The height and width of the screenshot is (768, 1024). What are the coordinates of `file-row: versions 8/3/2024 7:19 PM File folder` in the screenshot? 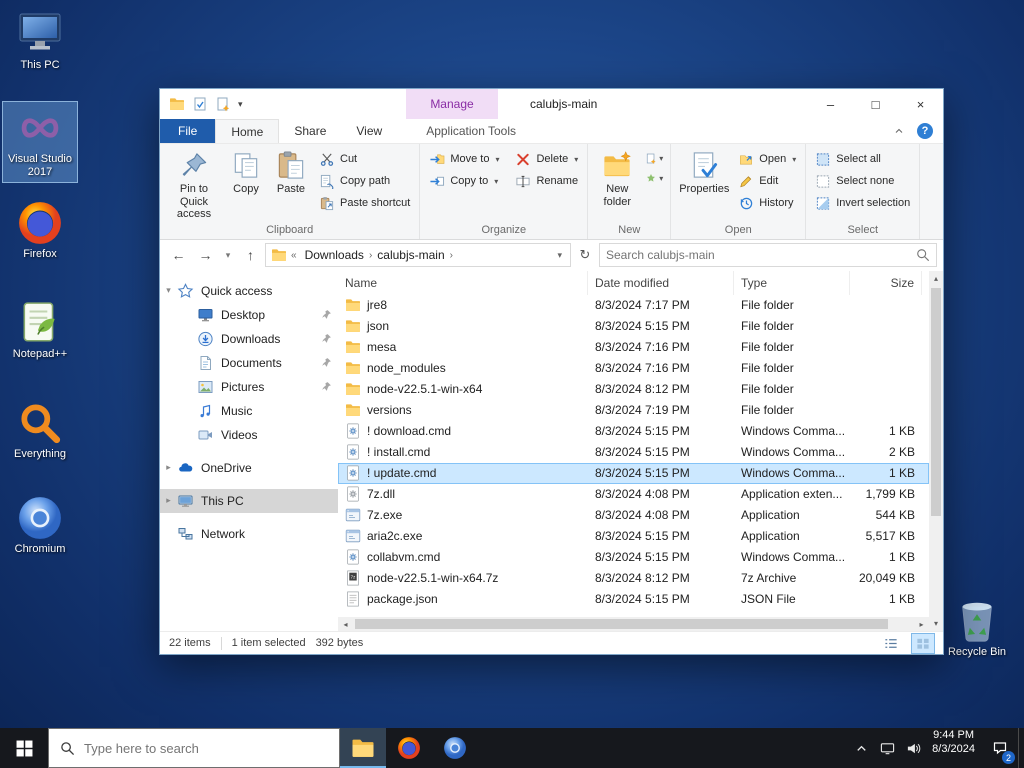 It's located at (633, 410).